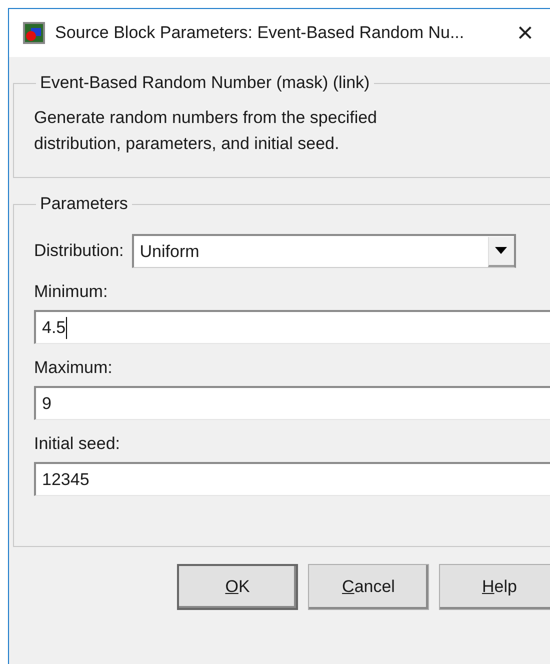 Image resolution: width=550 pixels, height=664 pixels. Describe the element at coordinates (237, 587) in the screenshot. I see `dialog-button: OK` at that location.